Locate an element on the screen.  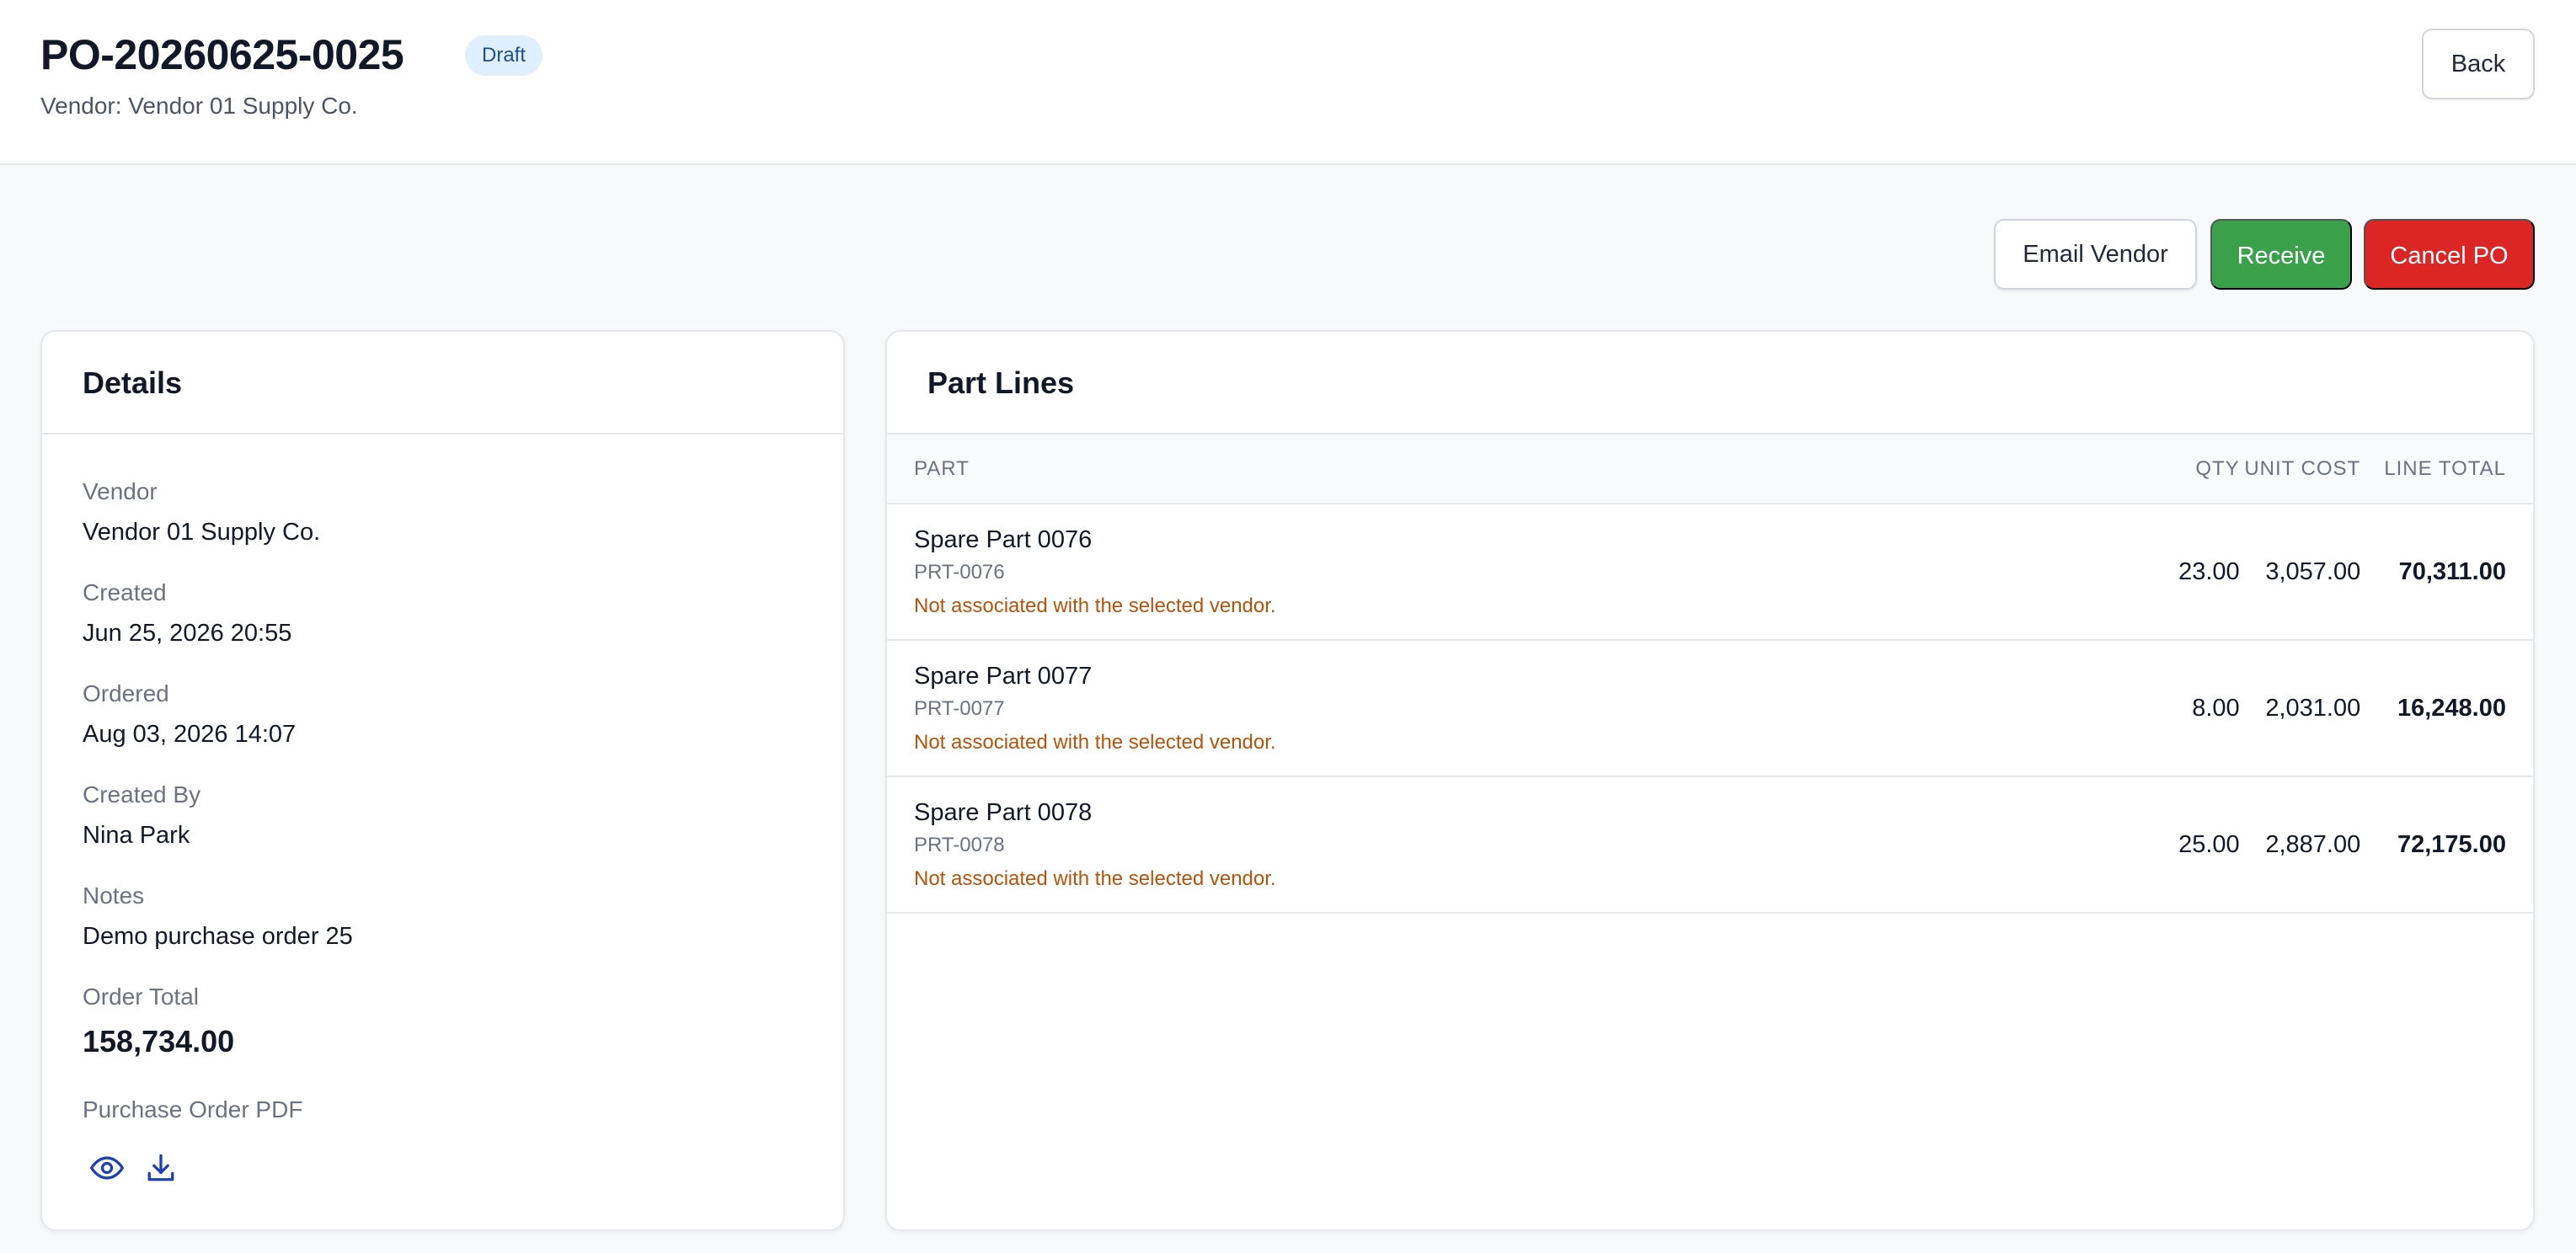
part-lines-title: Part Lines is located at coordinates (1710, 383).